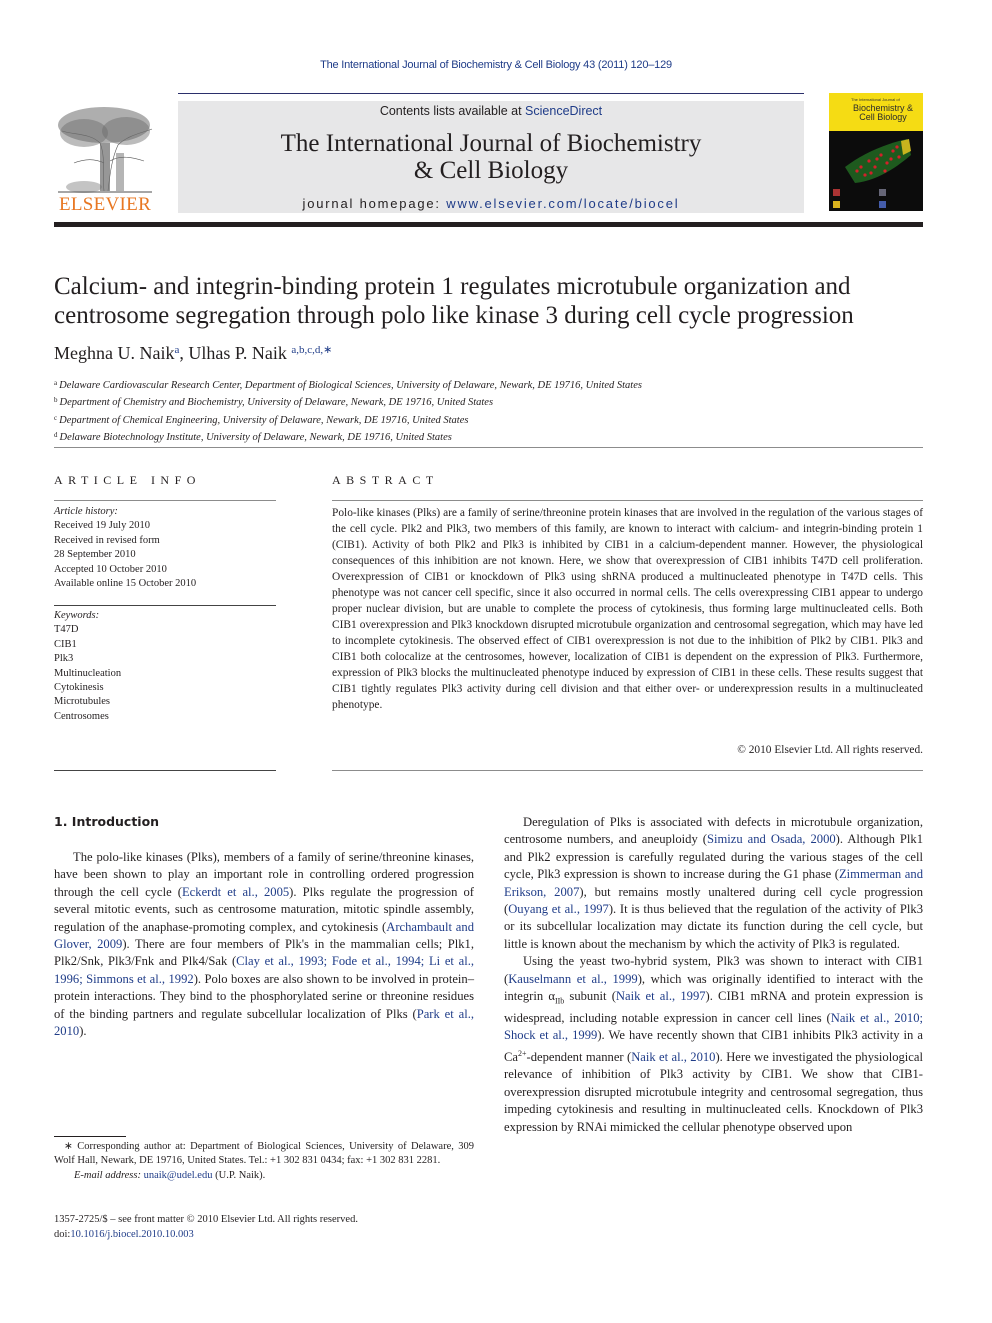  Describe the element at coordinates (488, 224) in the screenshot. I see `masthead-bottom-rule` at that location.